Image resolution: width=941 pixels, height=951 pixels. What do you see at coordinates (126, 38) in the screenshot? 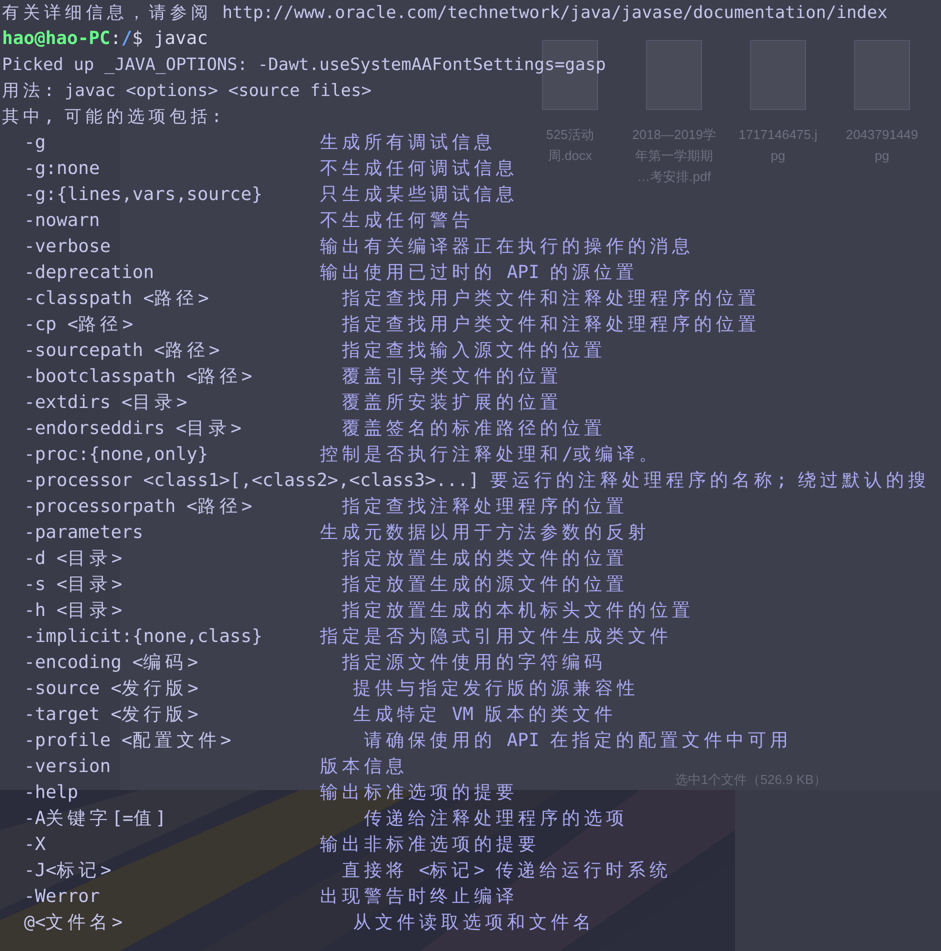
I see `prompt-path: /` at bounding box center [126, 38].